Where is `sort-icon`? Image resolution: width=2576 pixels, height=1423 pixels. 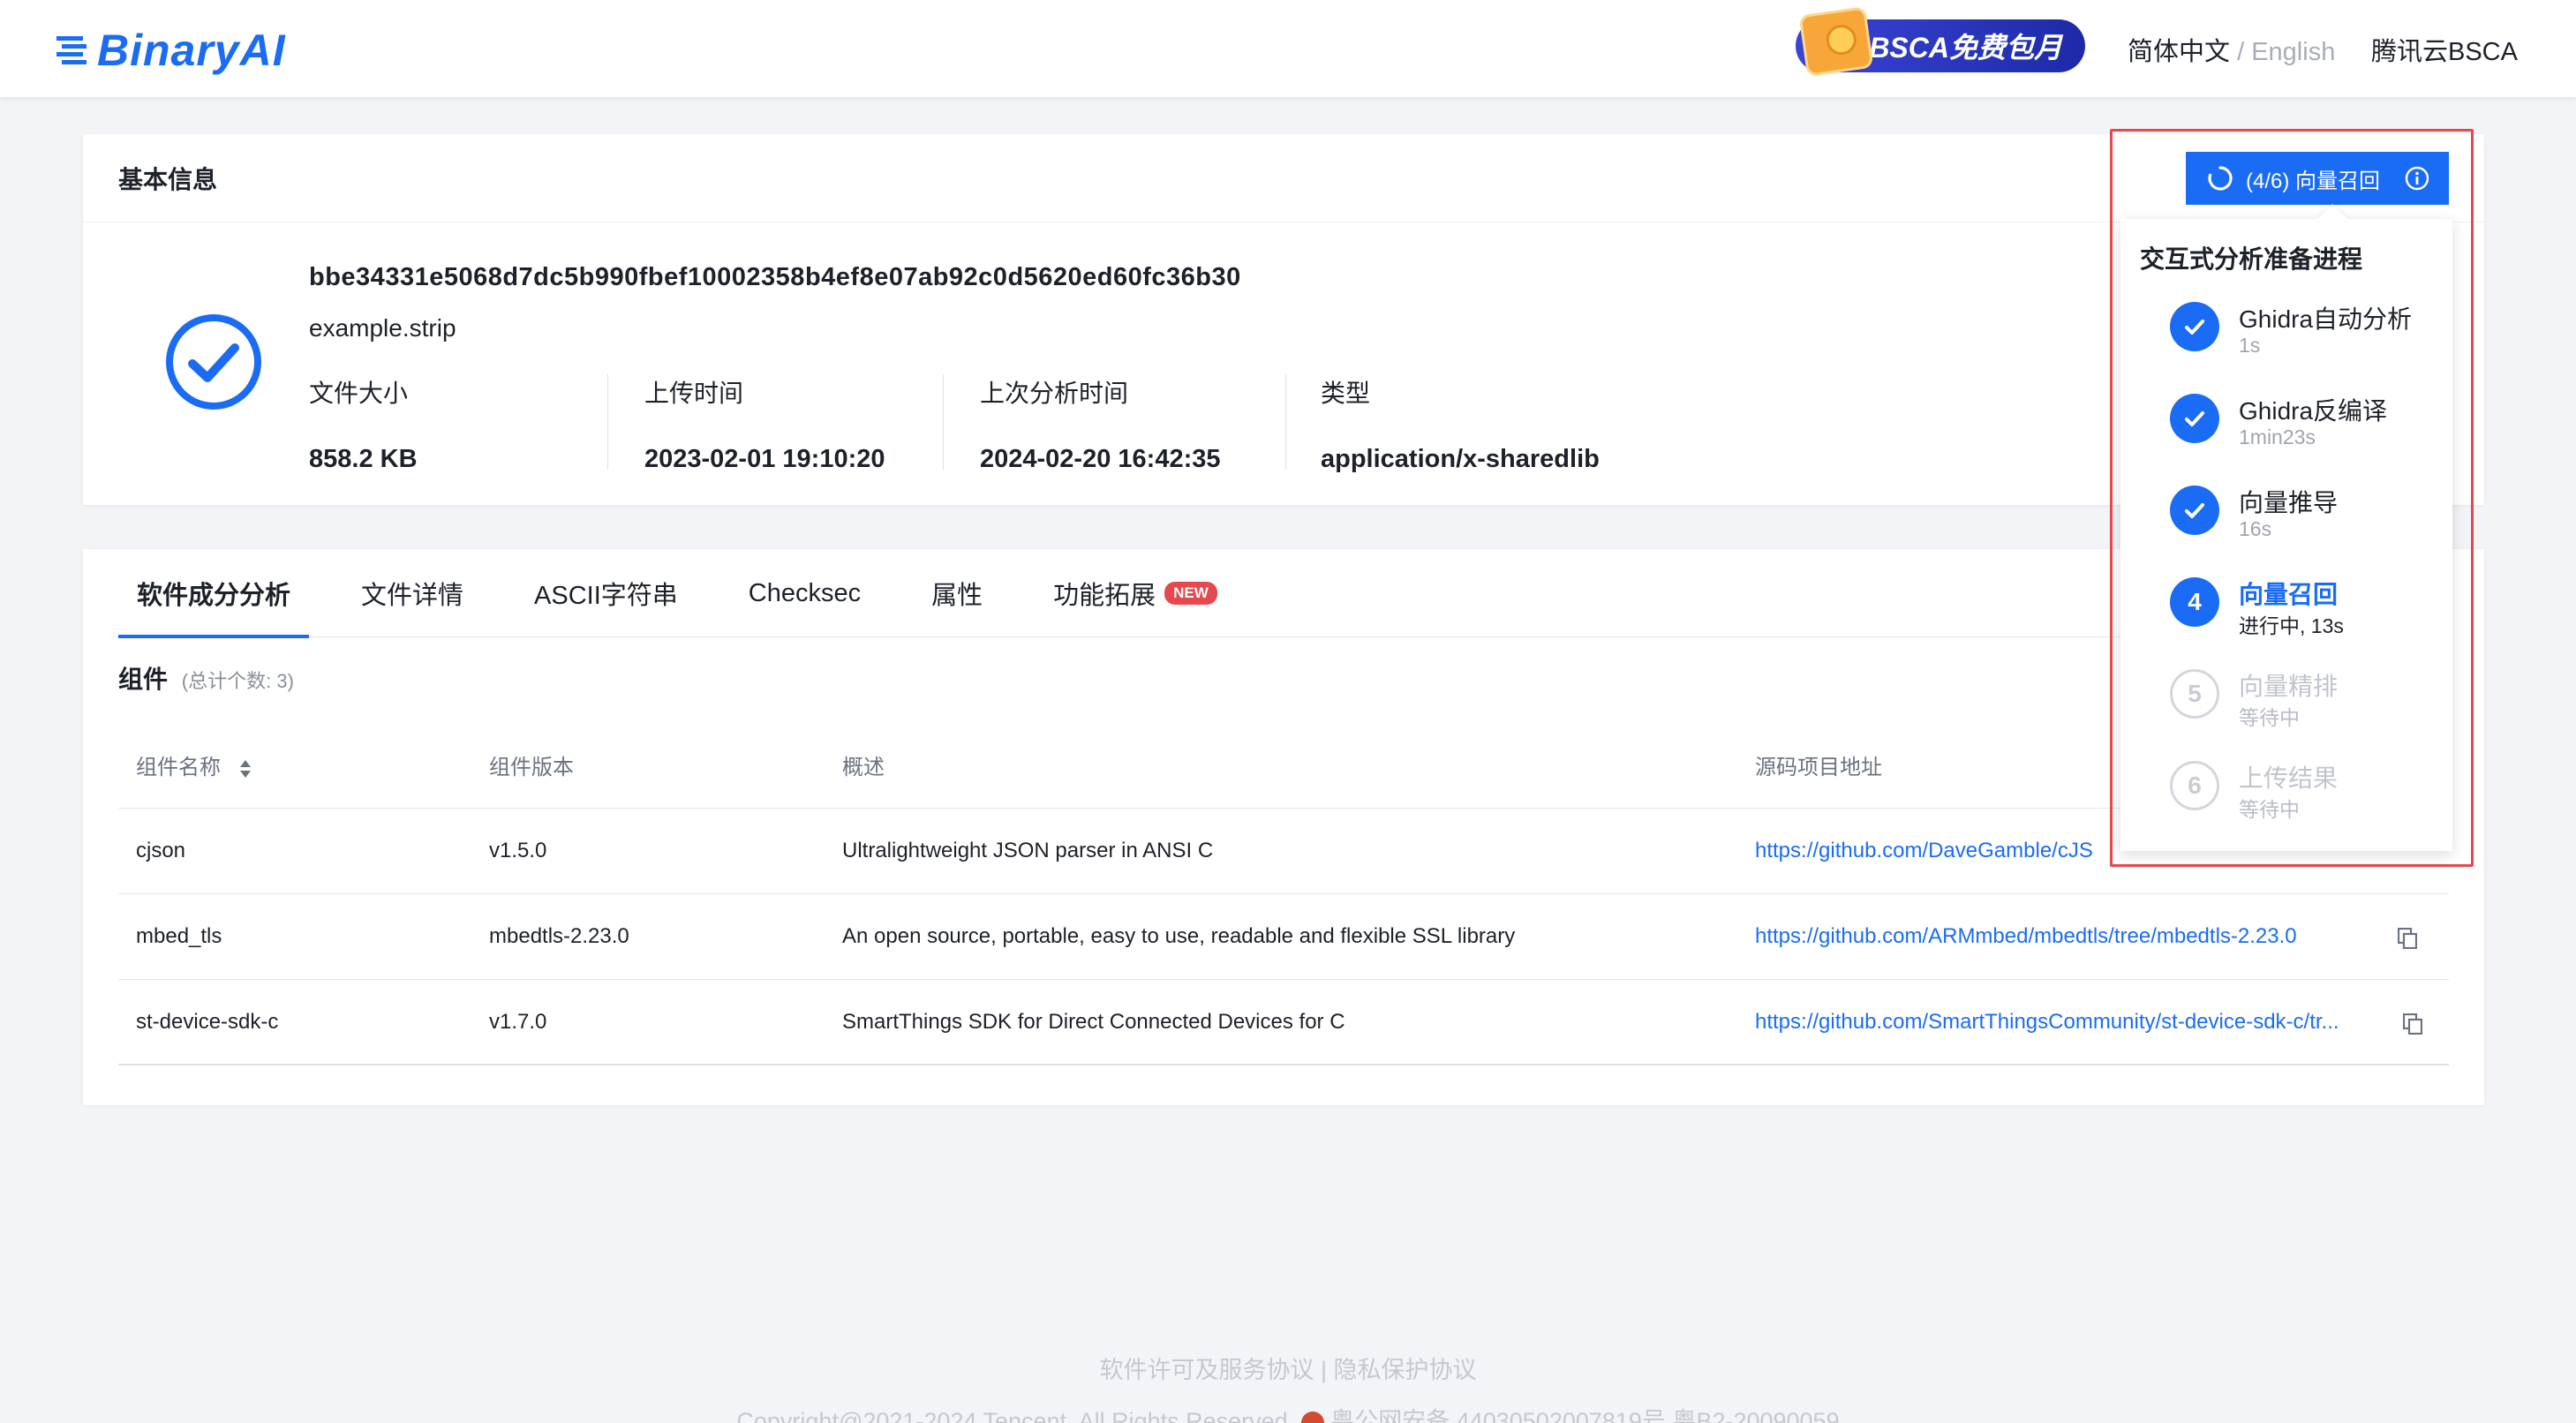
sort-icon is located at coordinates (246, 769).